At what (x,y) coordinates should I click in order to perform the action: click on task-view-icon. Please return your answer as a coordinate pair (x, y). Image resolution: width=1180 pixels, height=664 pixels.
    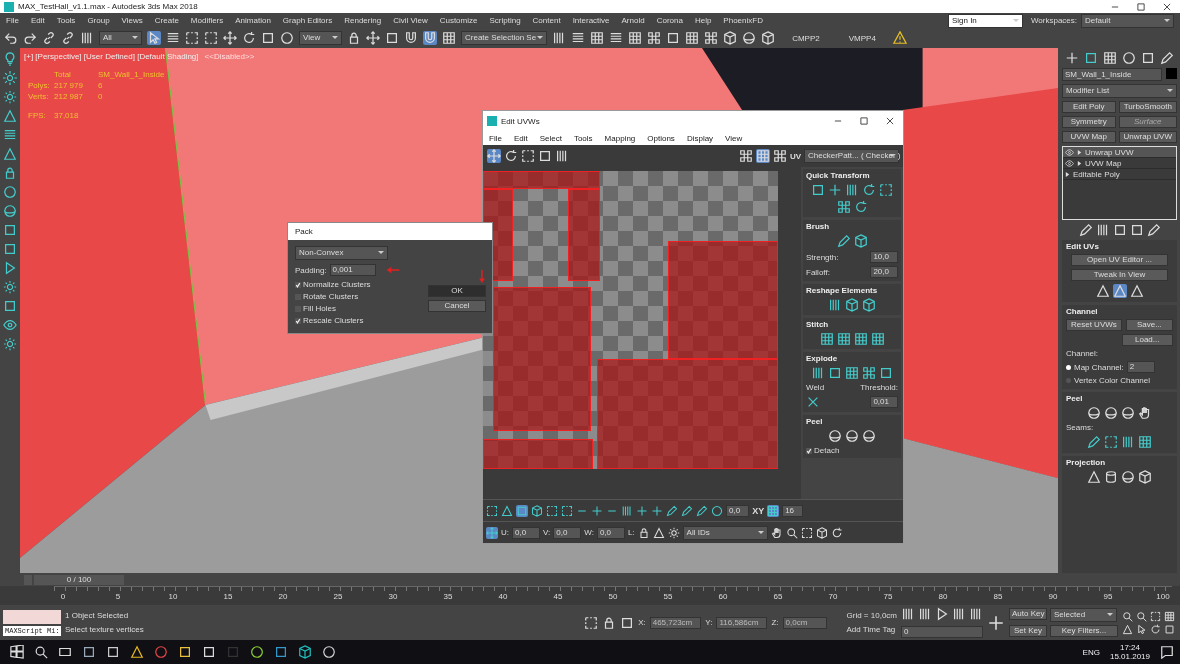
    Looking at the image, I should click on (65, 652).